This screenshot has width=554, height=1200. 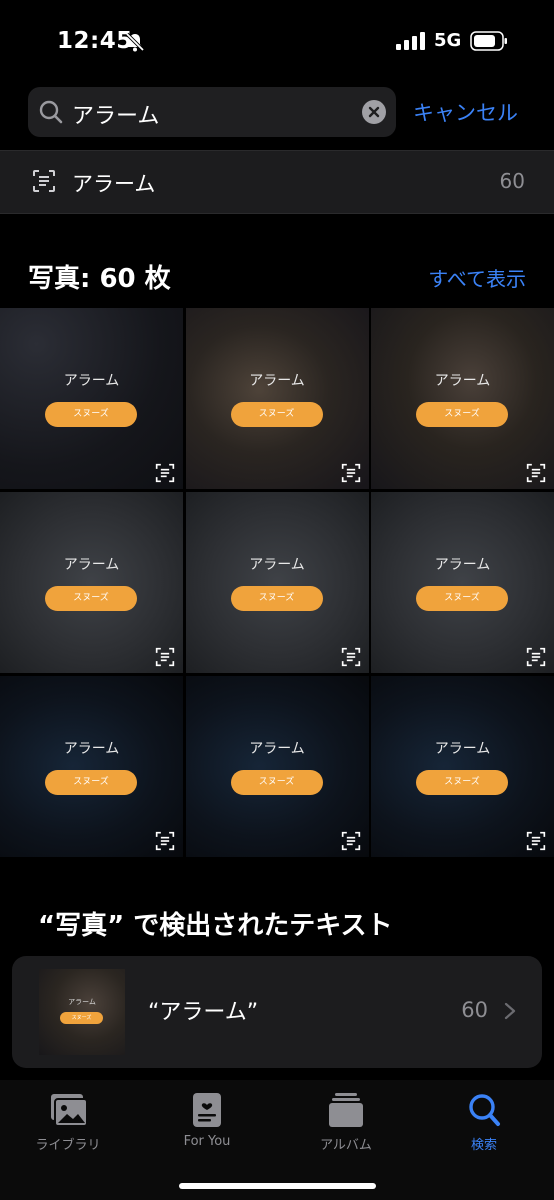 I want to click on detected-text-row: アラーム スヌーズ “アラーム” 60, so click(x=277, y=1012).